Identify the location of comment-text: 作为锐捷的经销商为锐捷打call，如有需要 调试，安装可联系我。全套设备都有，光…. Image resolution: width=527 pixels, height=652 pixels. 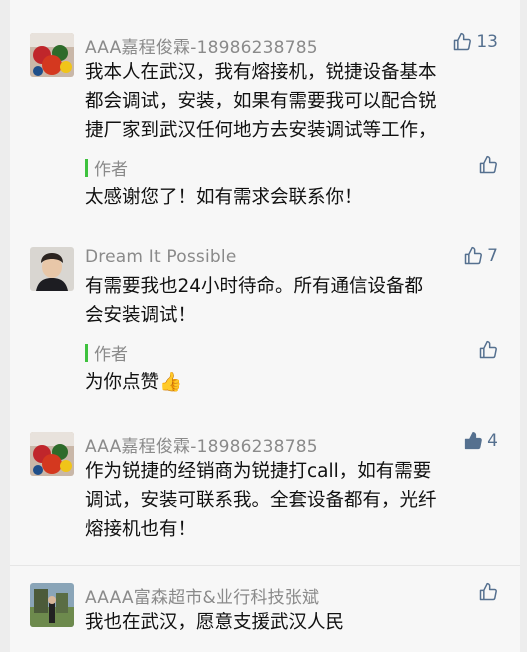
(261, 500).